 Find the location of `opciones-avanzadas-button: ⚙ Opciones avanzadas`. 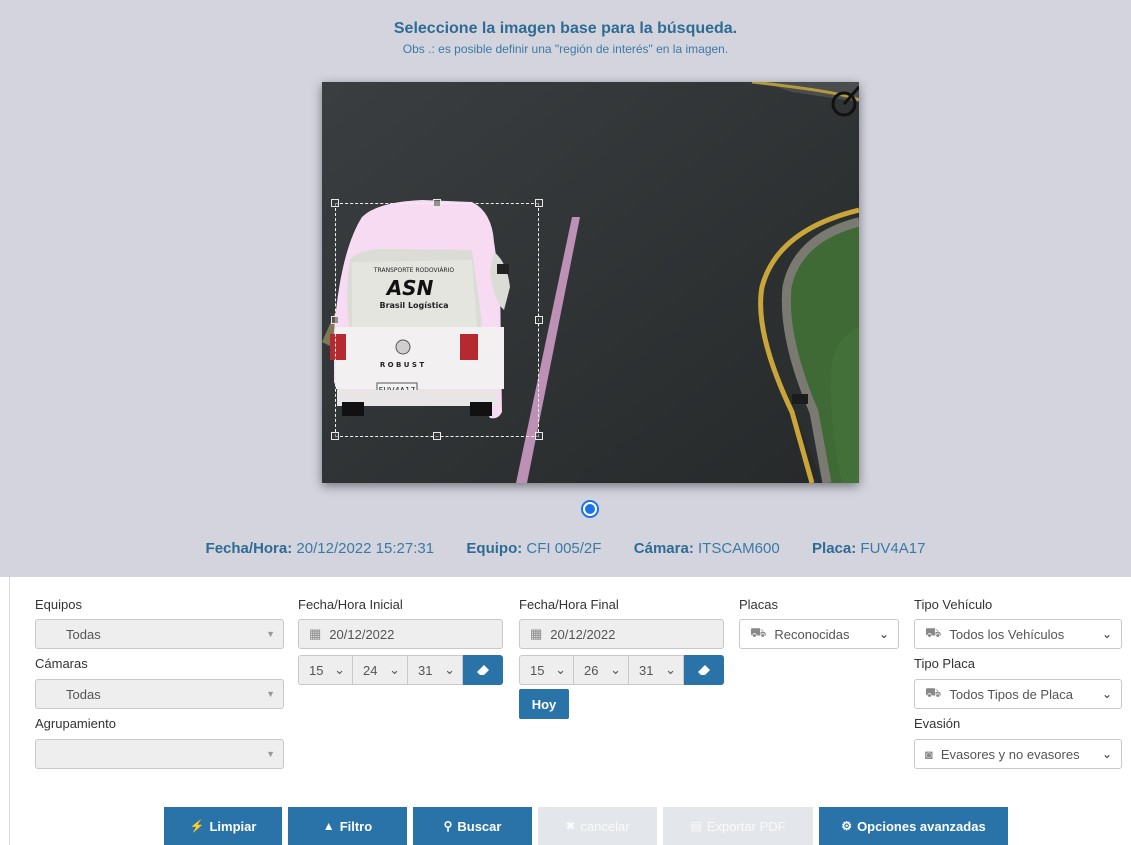

opciones-avanzadas-button: ⚙ Opciones avanzadas is located at coordinates (913, 826).